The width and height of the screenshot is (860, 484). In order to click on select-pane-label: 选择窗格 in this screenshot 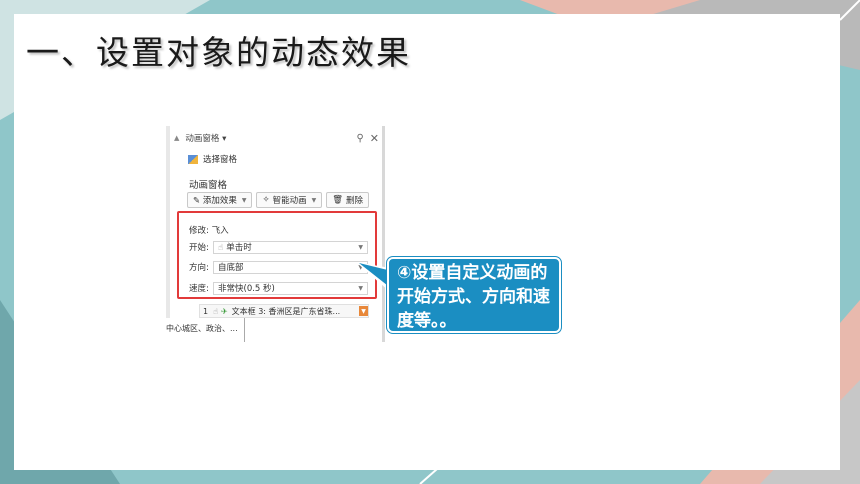, I will do `click(220, 160)`.